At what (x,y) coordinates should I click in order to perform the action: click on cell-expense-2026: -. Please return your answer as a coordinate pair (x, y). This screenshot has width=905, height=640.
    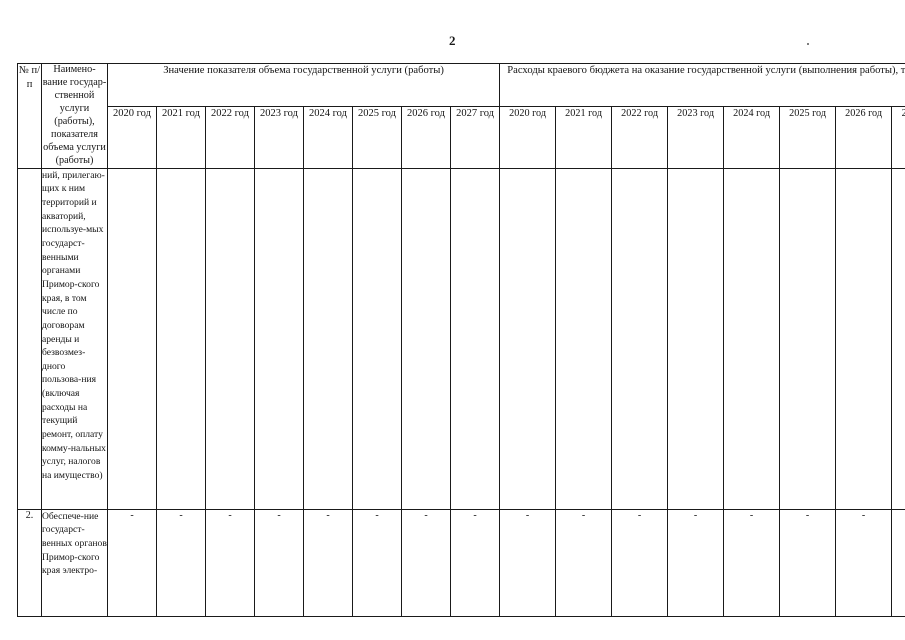
    Looking at the image, I should click on (864, 562).